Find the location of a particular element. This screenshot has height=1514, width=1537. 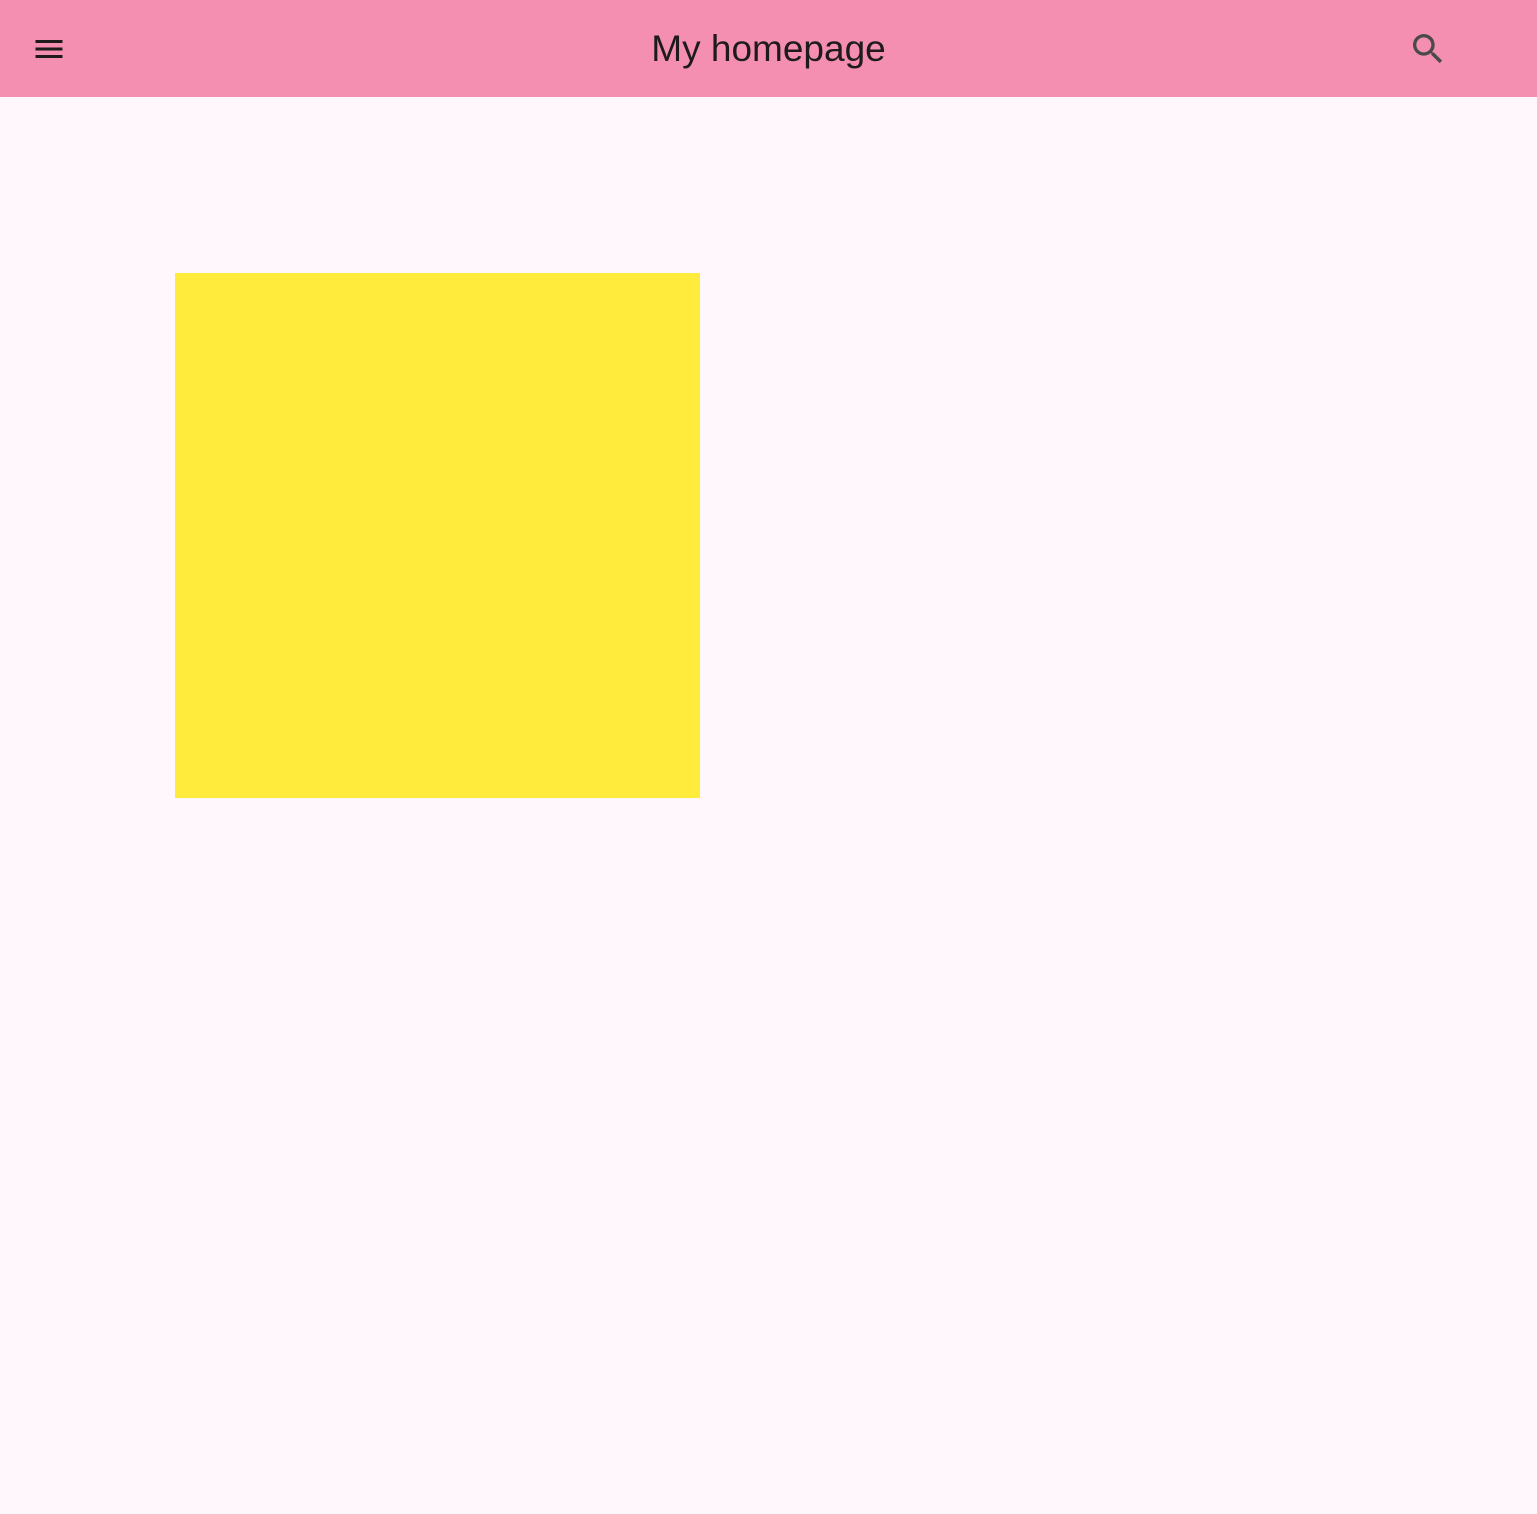

page-title: My homepage is located at coordinates (768, 48).